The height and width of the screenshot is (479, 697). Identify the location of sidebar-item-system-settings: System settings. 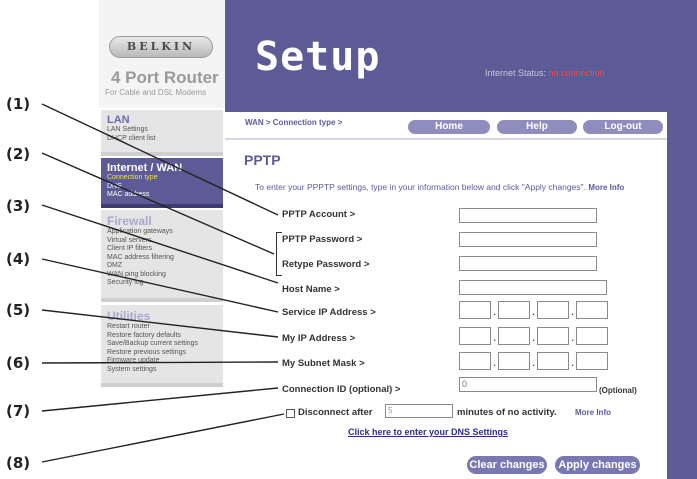
(162, 370).